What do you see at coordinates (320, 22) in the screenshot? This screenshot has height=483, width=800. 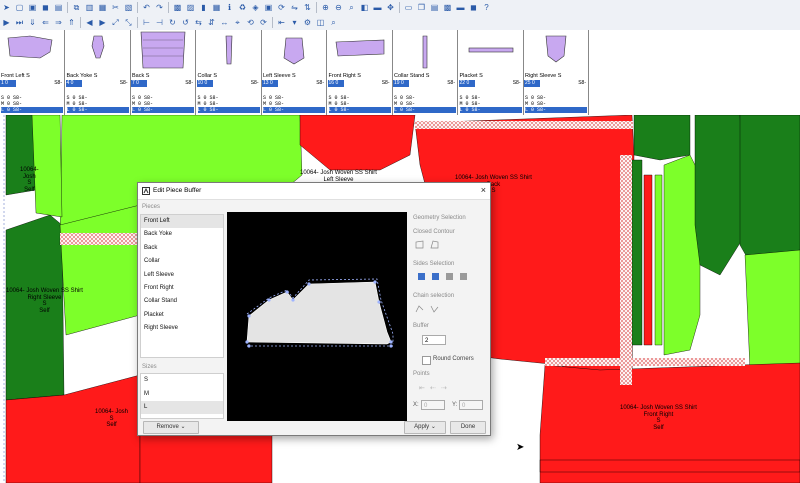 I see `layers-icon: ◫` at bounding box center [320, 22].